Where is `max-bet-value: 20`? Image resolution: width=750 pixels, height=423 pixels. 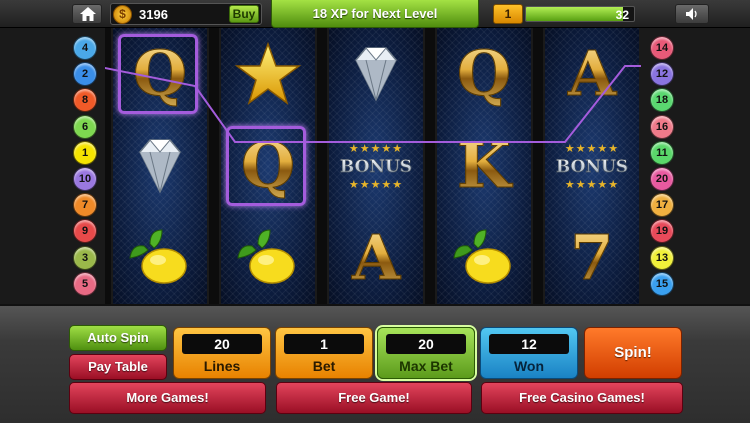 max-bet-value: 20 is located at coordinates (426, 344).